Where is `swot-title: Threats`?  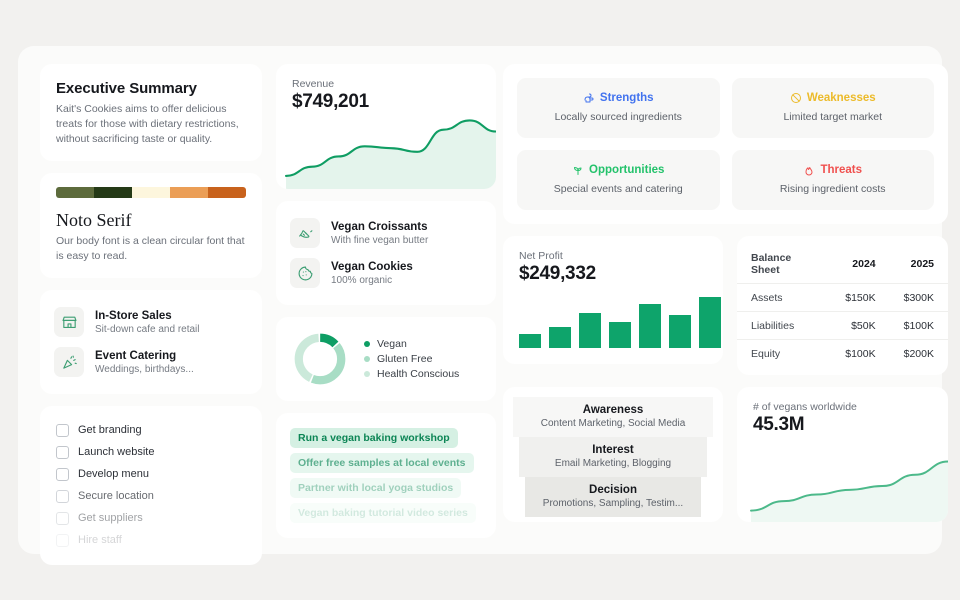
swot-title: Threats is located at coordinates (841, 170).